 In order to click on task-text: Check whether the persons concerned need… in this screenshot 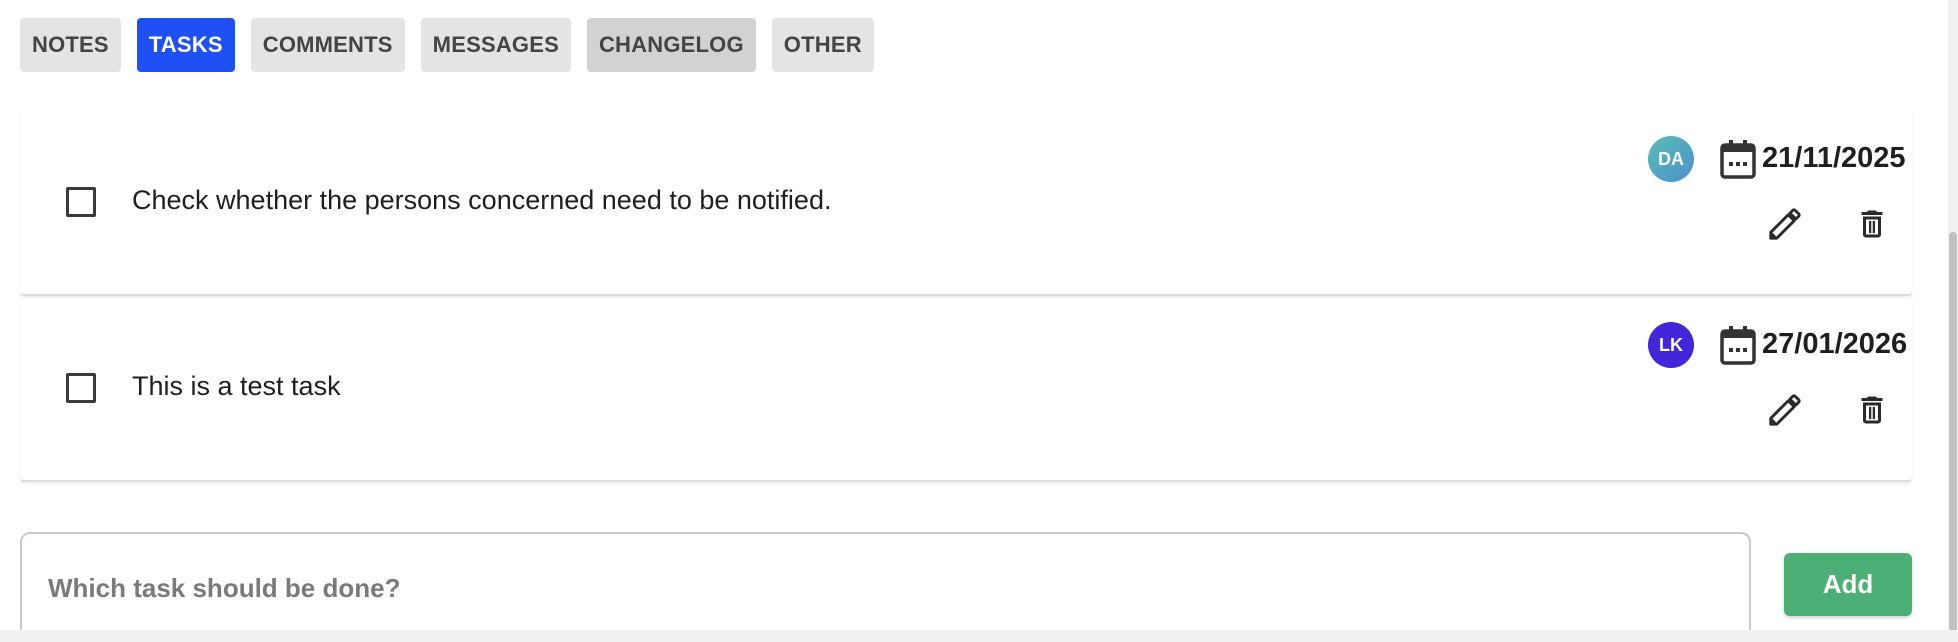, I will do `click(482, 200)`.